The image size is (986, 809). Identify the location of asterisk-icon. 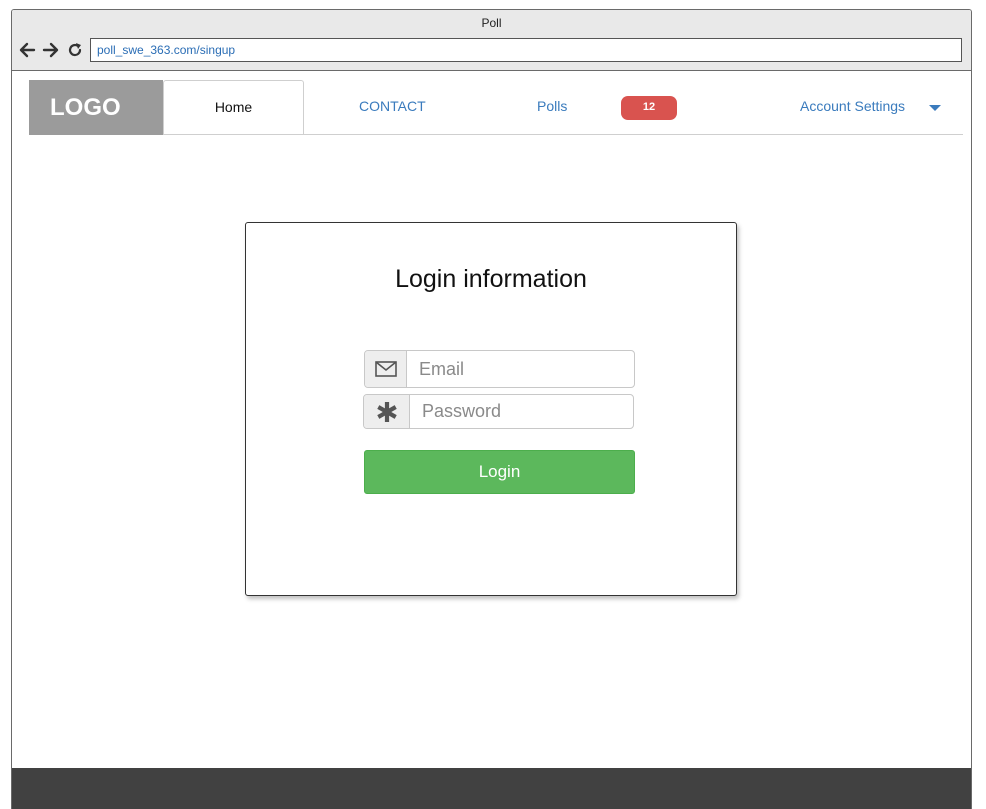
(386, 411).